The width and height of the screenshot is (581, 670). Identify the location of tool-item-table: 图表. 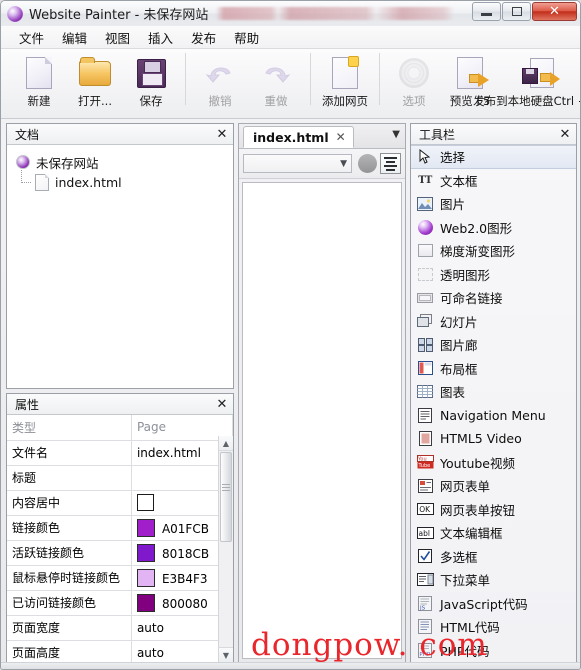
(493, 392).